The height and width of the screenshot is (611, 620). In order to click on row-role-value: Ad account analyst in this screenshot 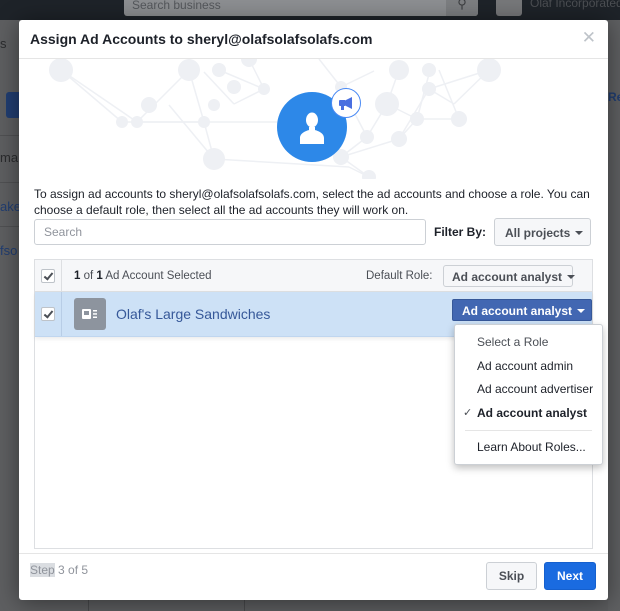, I will do `click(517, 311)`.